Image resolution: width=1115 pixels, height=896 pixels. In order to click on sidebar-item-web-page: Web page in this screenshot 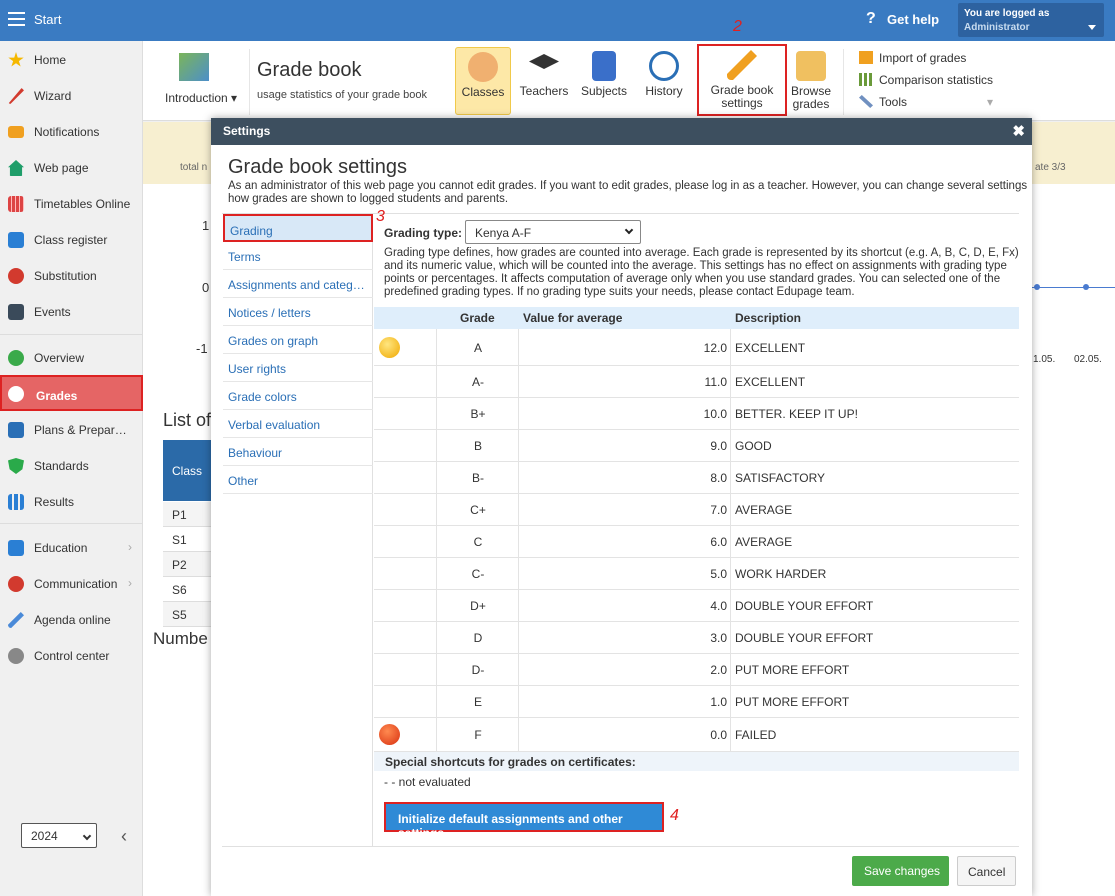, I will do `click(71, 167)`.